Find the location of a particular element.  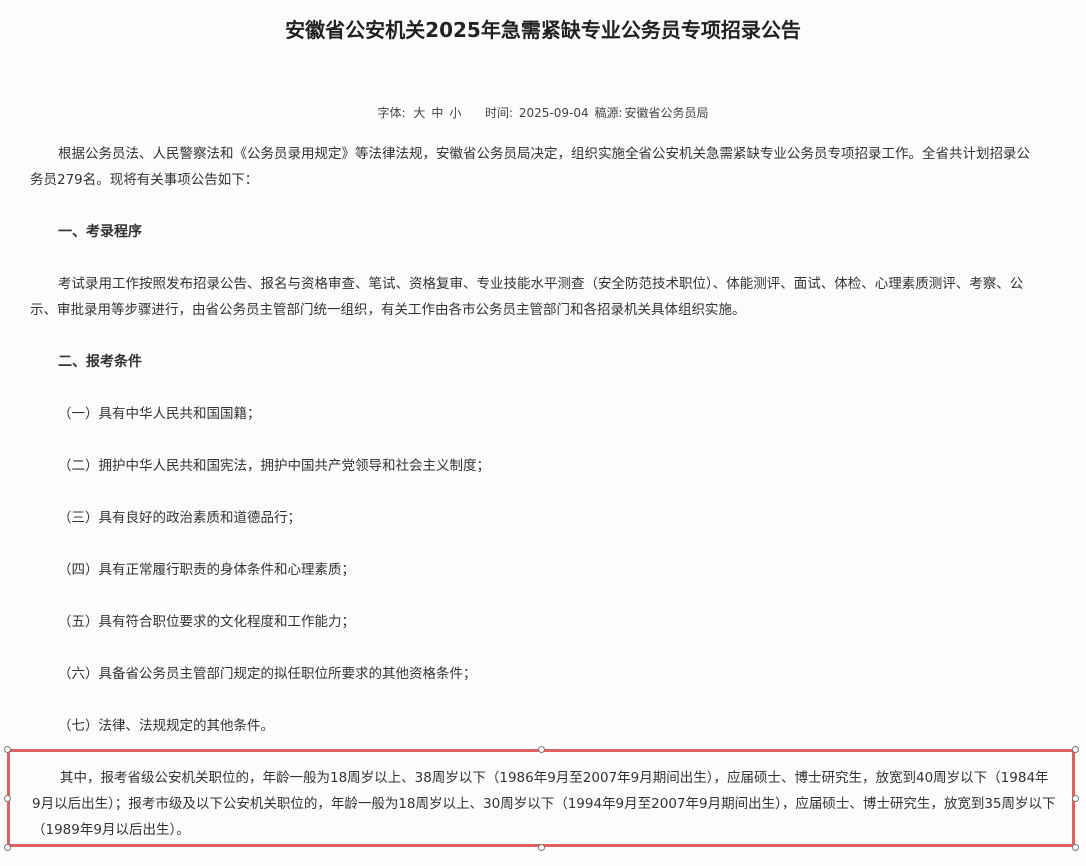

condition-item: （六）具备省公务员主管部门规定的拟任职位所要求的其他资格条件； is located at coordinates (267, 674).